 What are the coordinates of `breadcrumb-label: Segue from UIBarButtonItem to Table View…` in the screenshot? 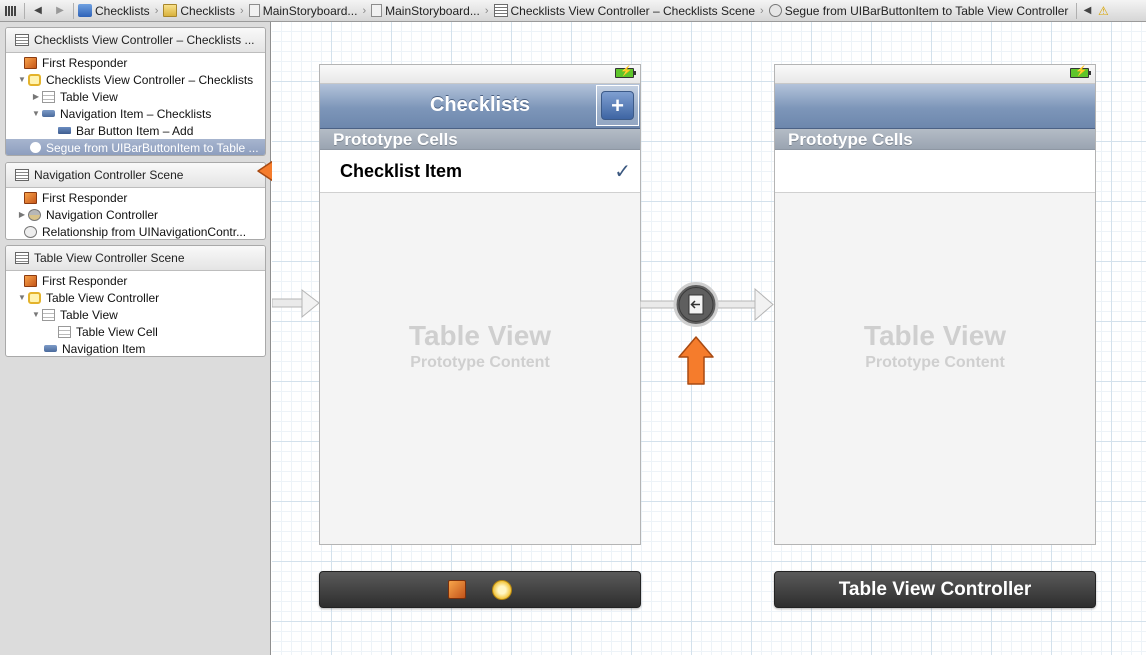 It's located at (926, 10).